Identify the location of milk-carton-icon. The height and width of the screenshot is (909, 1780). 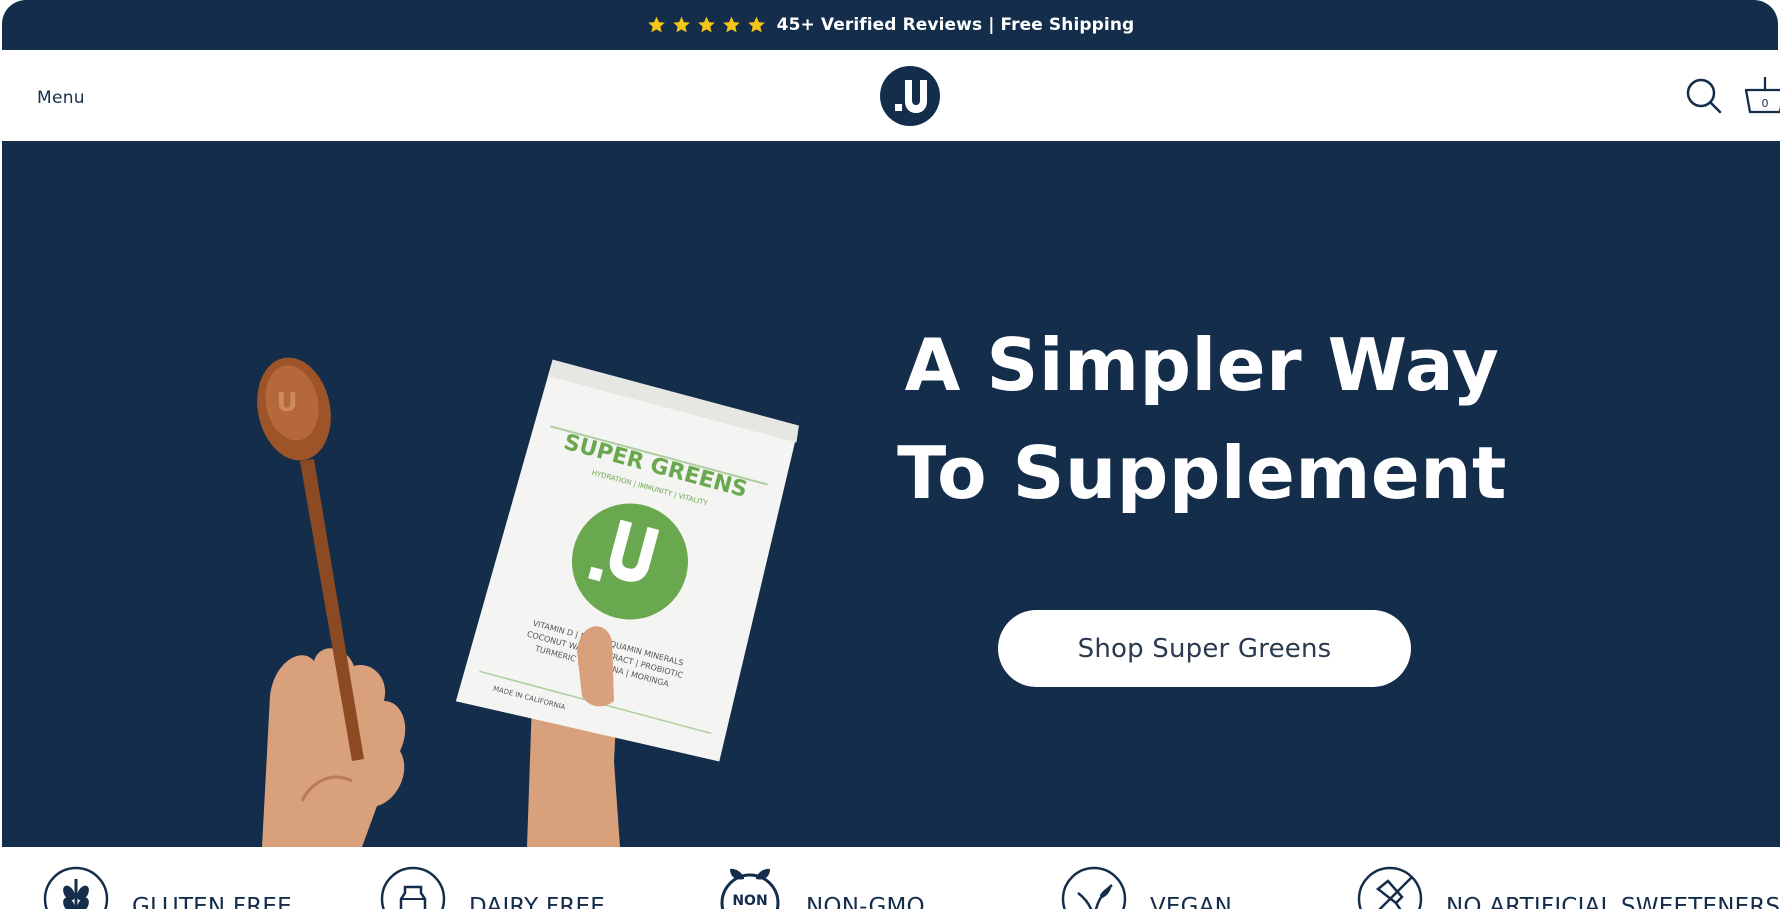
(413, 887).